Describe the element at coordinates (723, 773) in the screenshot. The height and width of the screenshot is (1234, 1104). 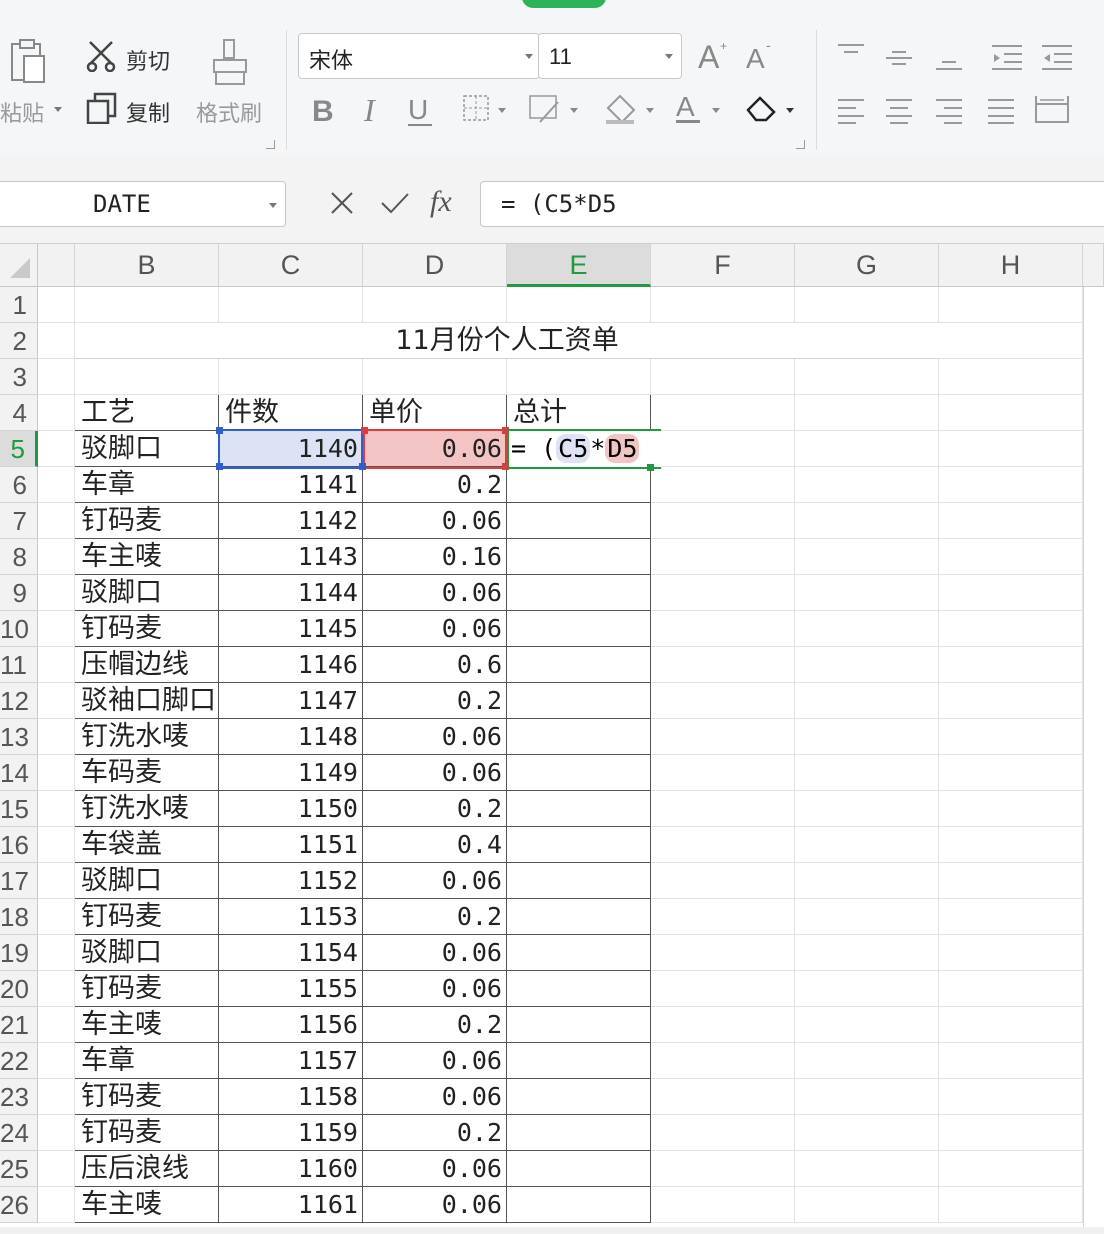
I see `cell-f14` at that location.